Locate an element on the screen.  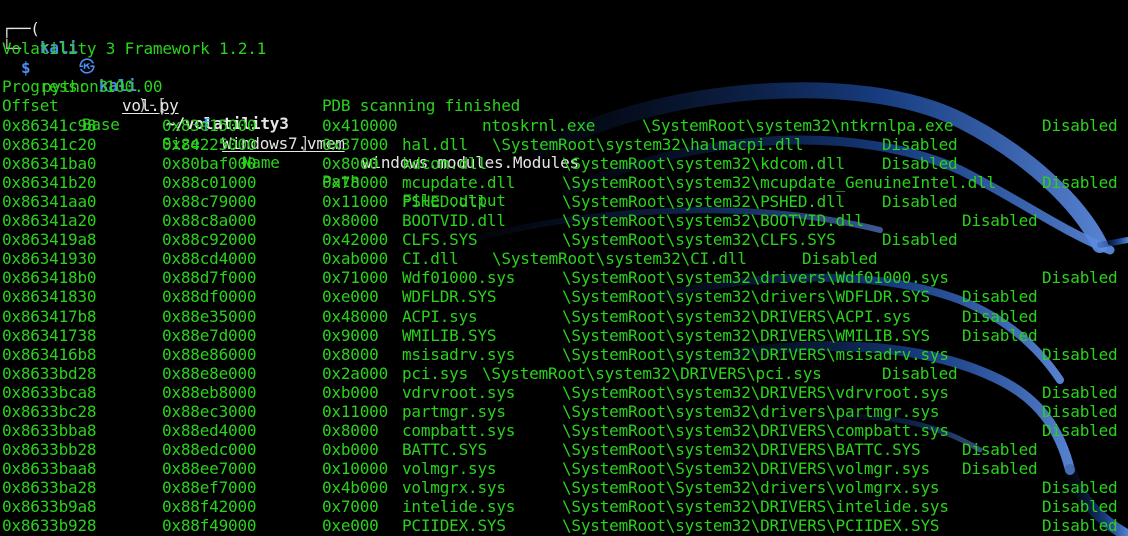
cell-size: 0x8000 is located at coordinates (350, 221).